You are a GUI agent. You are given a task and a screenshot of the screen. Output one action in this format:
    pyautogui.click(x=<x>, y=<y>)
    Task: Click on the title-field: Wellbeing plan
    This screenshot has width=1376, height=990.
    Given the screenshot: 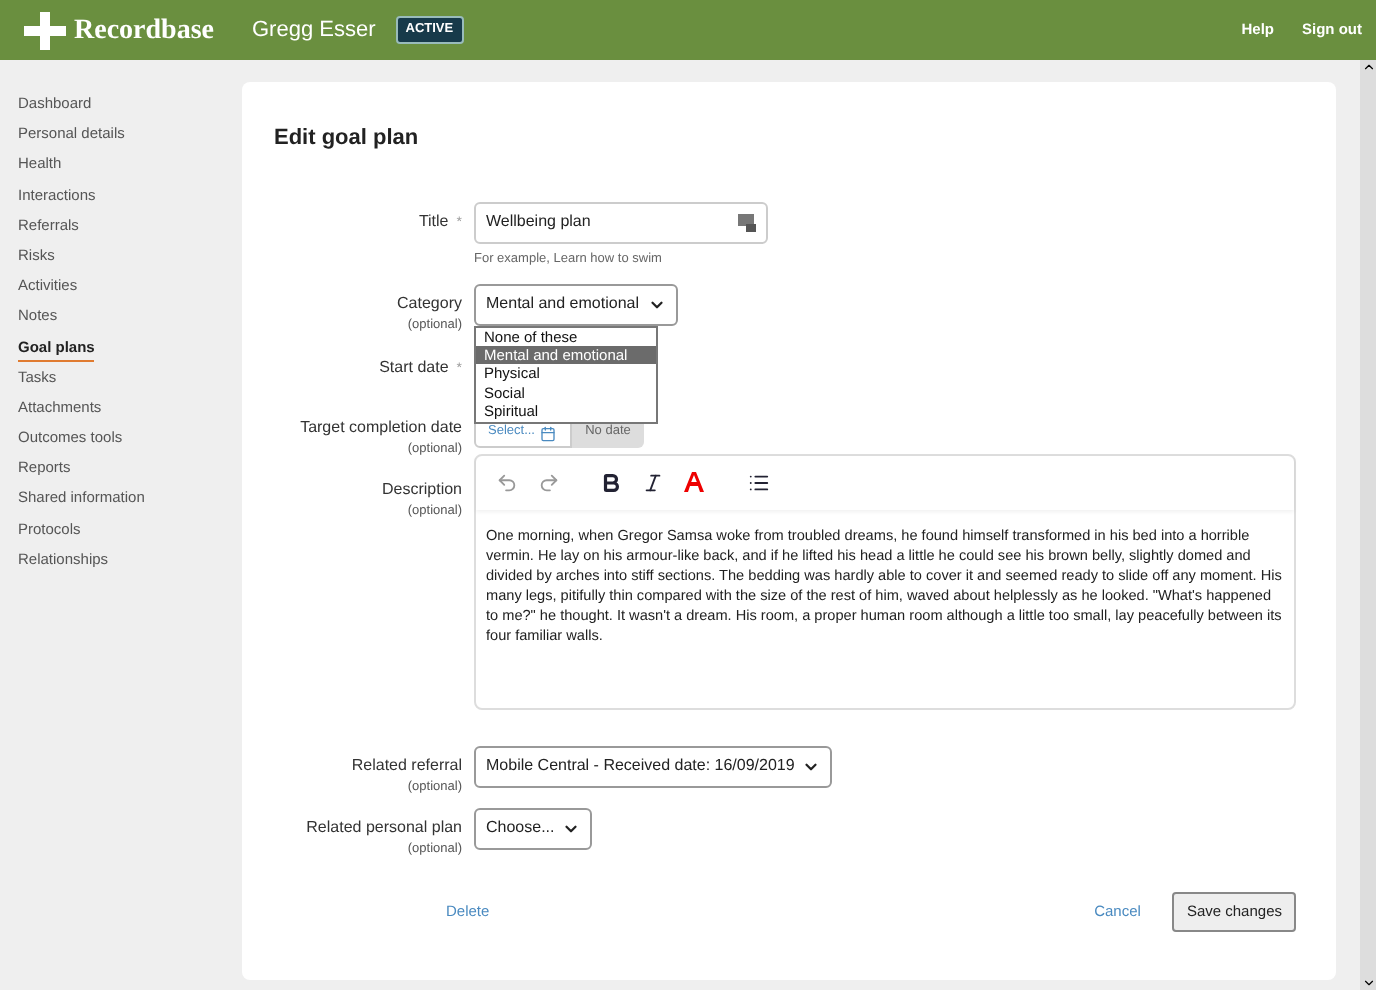 What is the action you would take?
    pyautogui.click(x=621, y=222)
    